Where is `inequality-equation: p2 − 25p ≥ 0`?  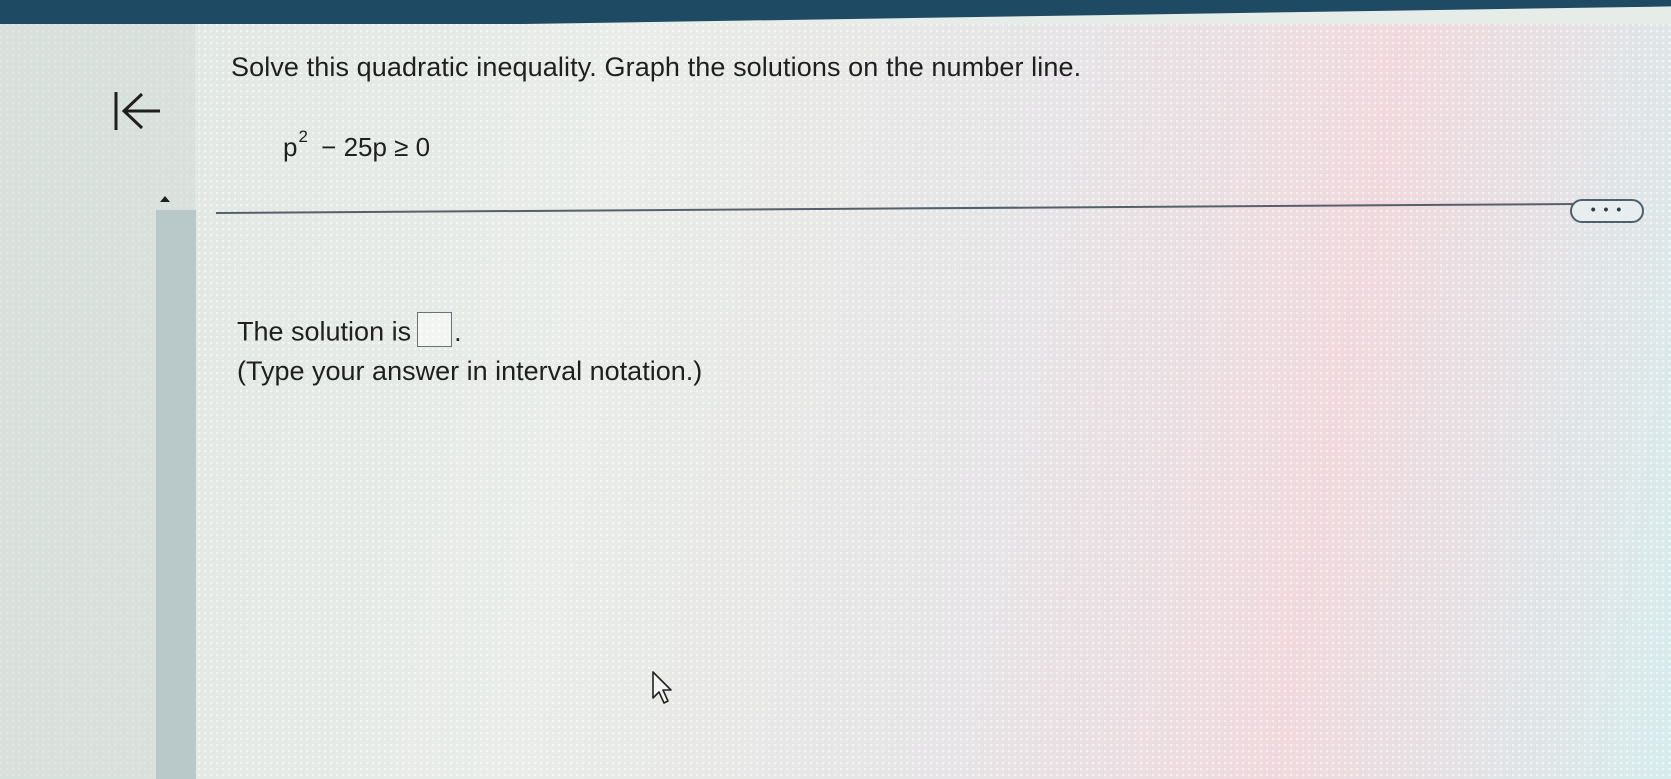 inequality-equation: p2 − 25p ≥ 0 is located at coordinates (357, 145).